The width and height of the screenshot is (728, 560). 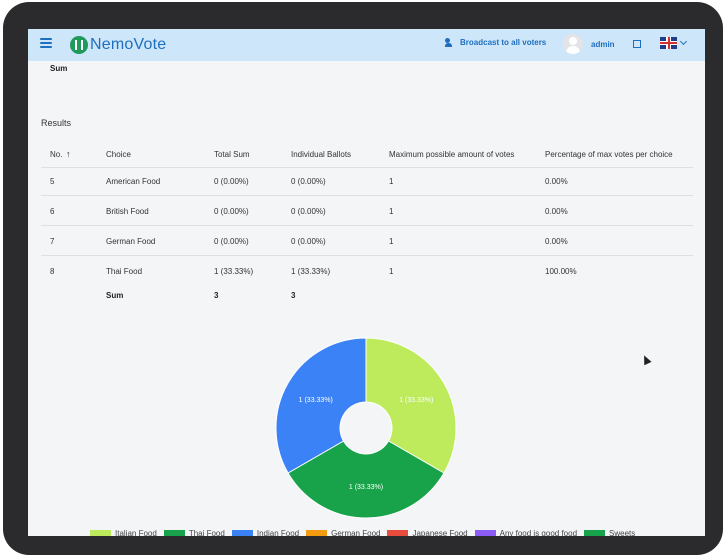 What do you see at coordinates (115, 295) in the screenshot?
I see `sum-row-label: Sum` at bounding box center [115, 295].